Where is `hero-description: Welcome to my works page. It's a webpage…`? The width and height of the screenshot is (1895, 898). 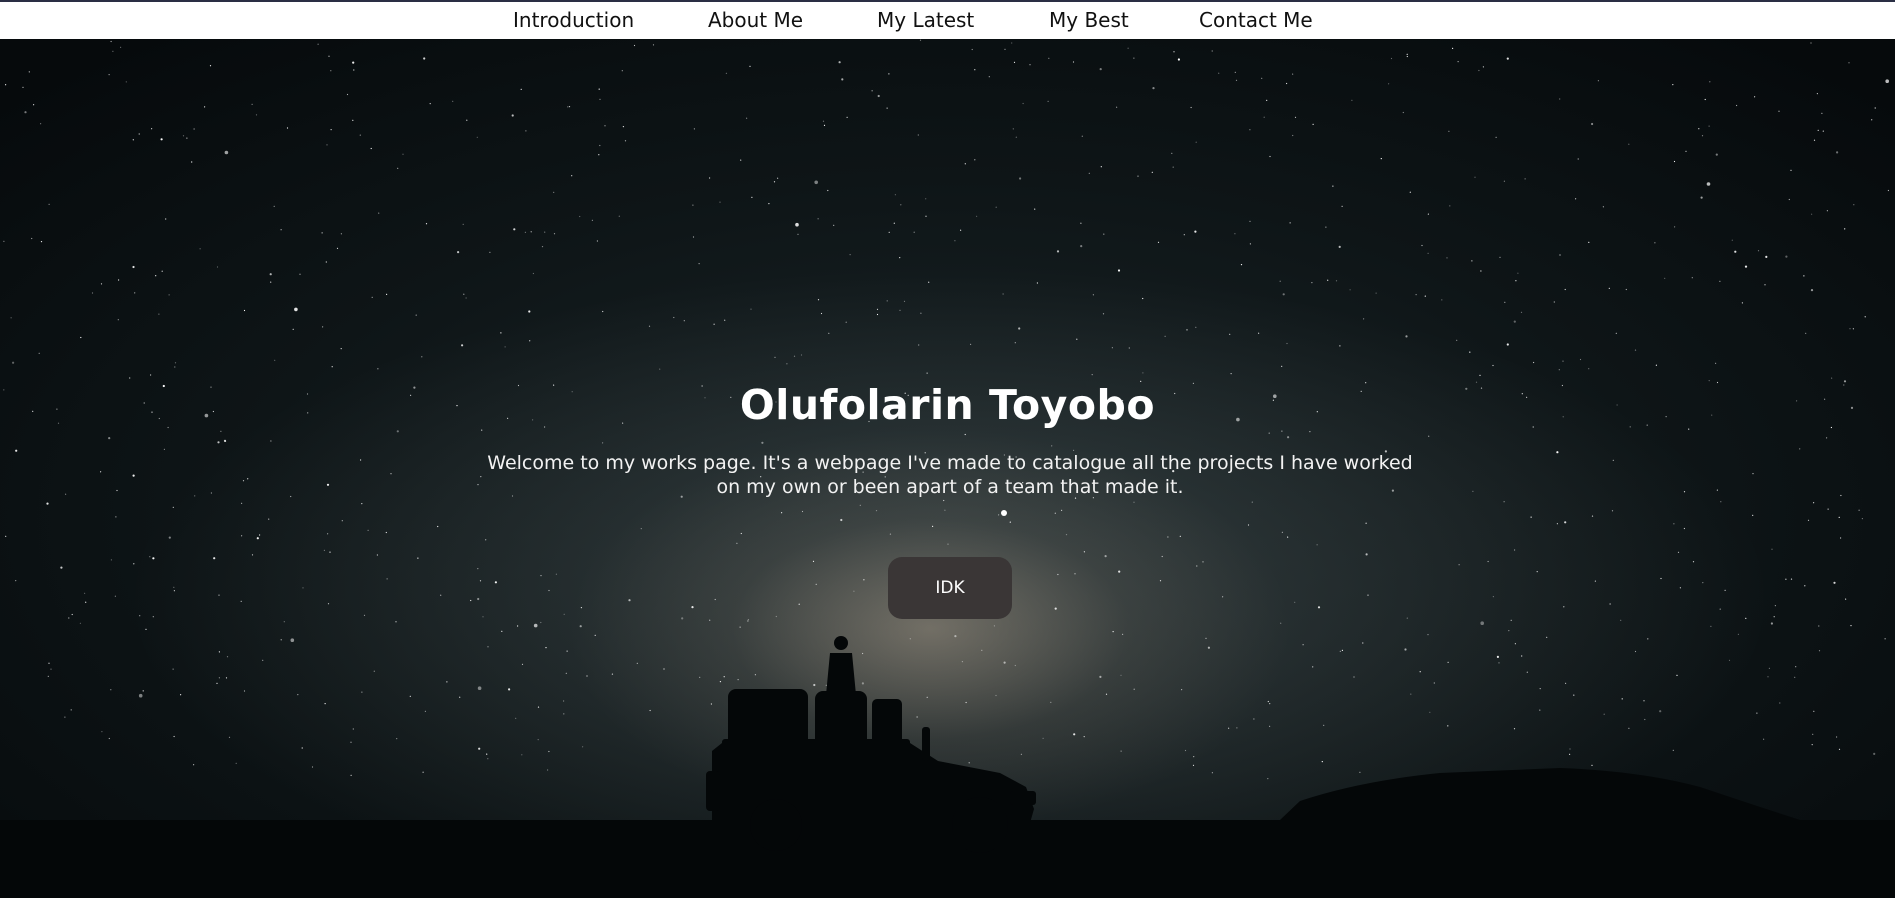
hero-description: Welcome to my works page. It's a webpage… is located at coordinates (950, 475).